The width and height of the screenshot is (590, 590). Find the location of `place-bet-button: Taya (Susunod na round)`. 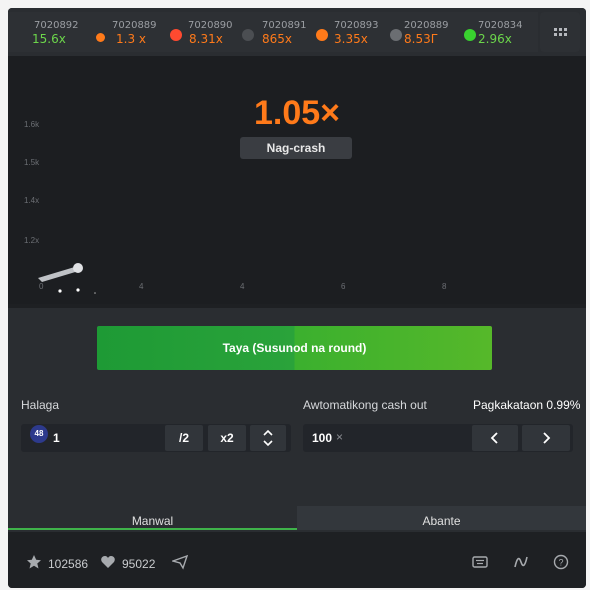

place-bet-button: Taya (Susunod na round) is located at coordinates (294, 348).